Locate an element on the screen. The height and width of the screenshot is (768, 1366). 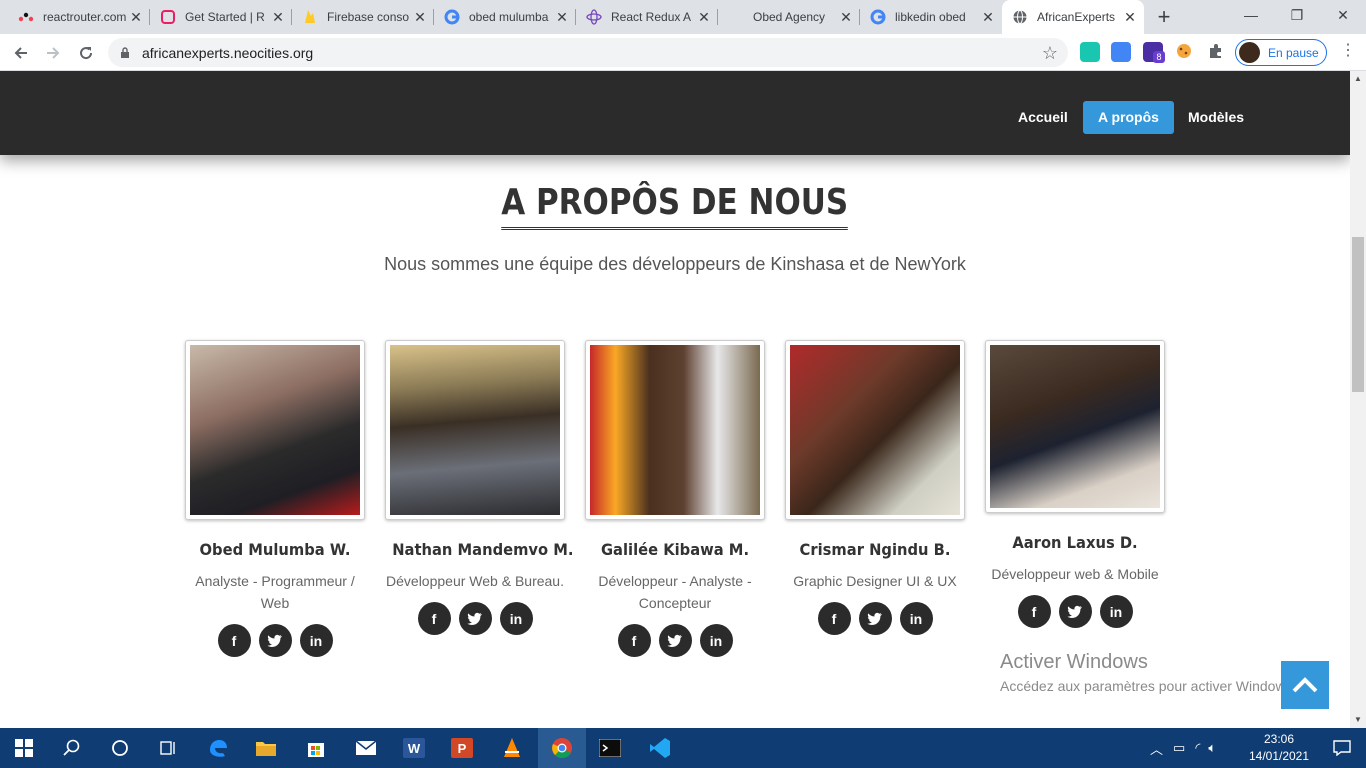
browser-tab: obed mulumba ✕ is located at coordinates (505, 17).